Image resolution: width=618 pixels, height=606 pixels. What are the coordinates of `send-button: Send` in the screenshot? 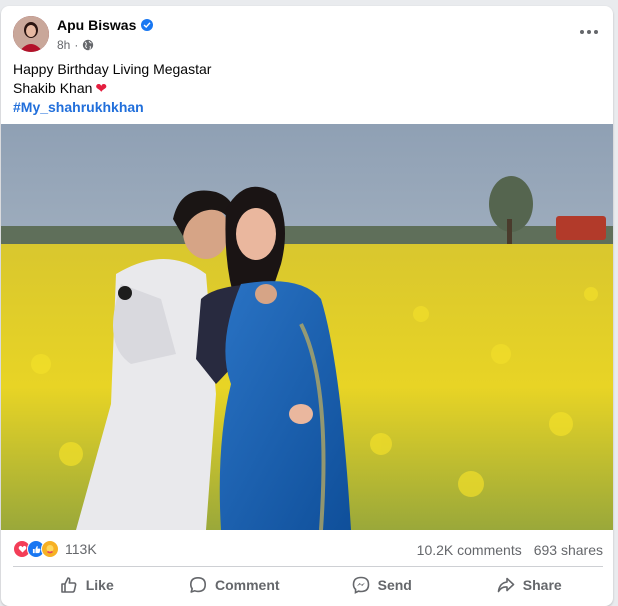 It's located at (382, 585).